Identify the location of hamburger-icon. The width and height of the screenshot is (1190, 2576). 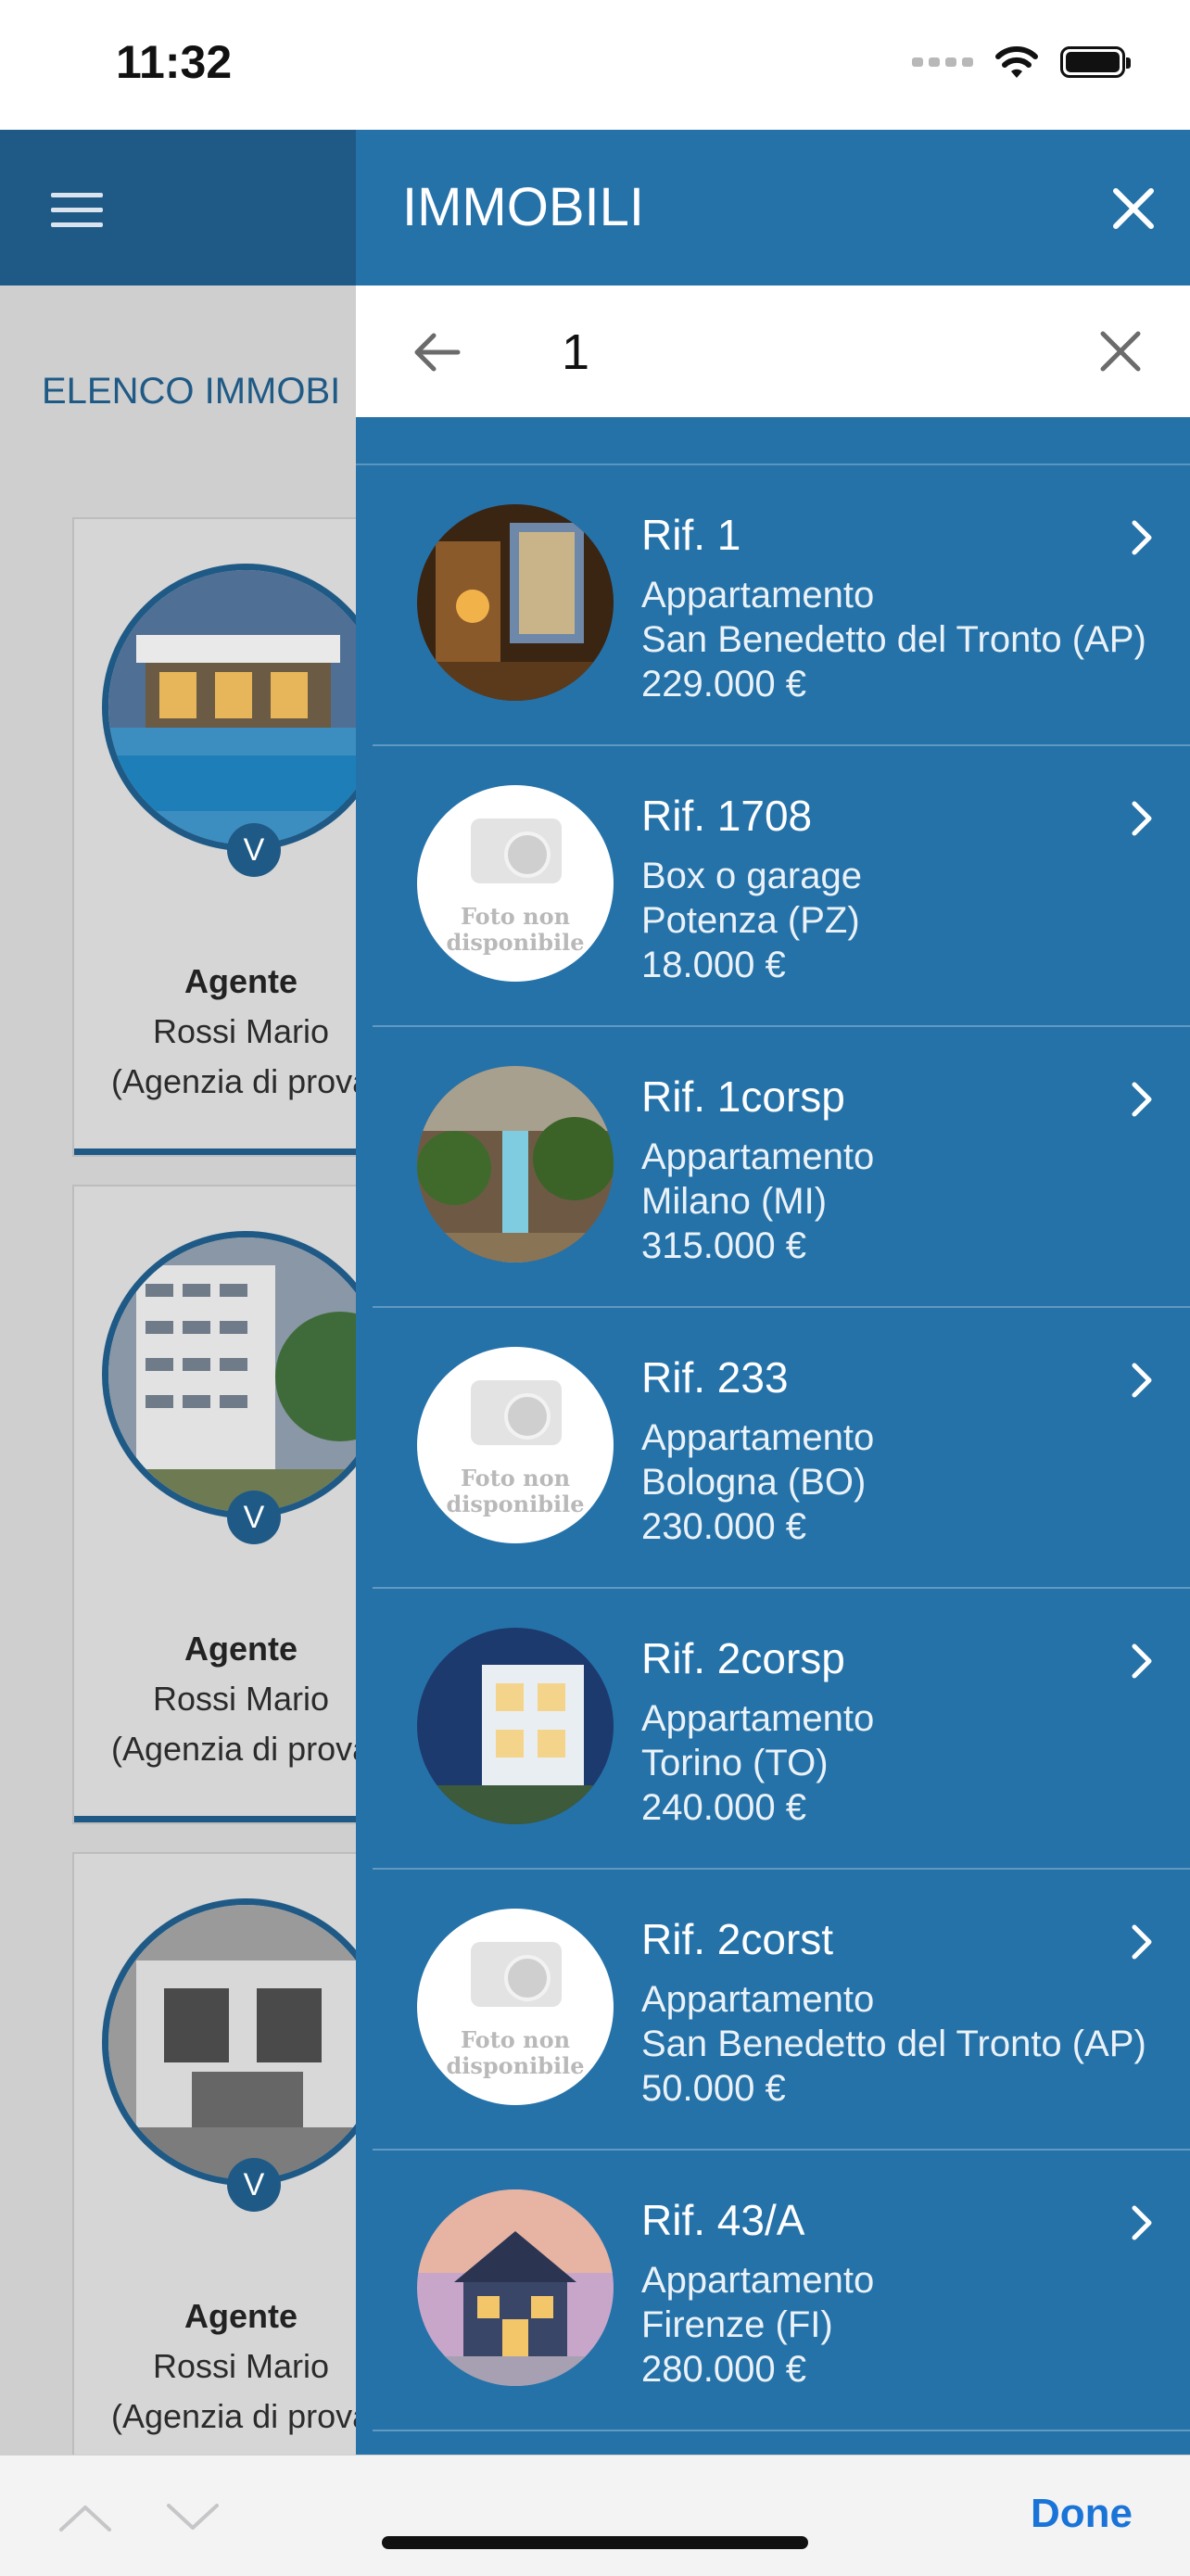
(77, 210).